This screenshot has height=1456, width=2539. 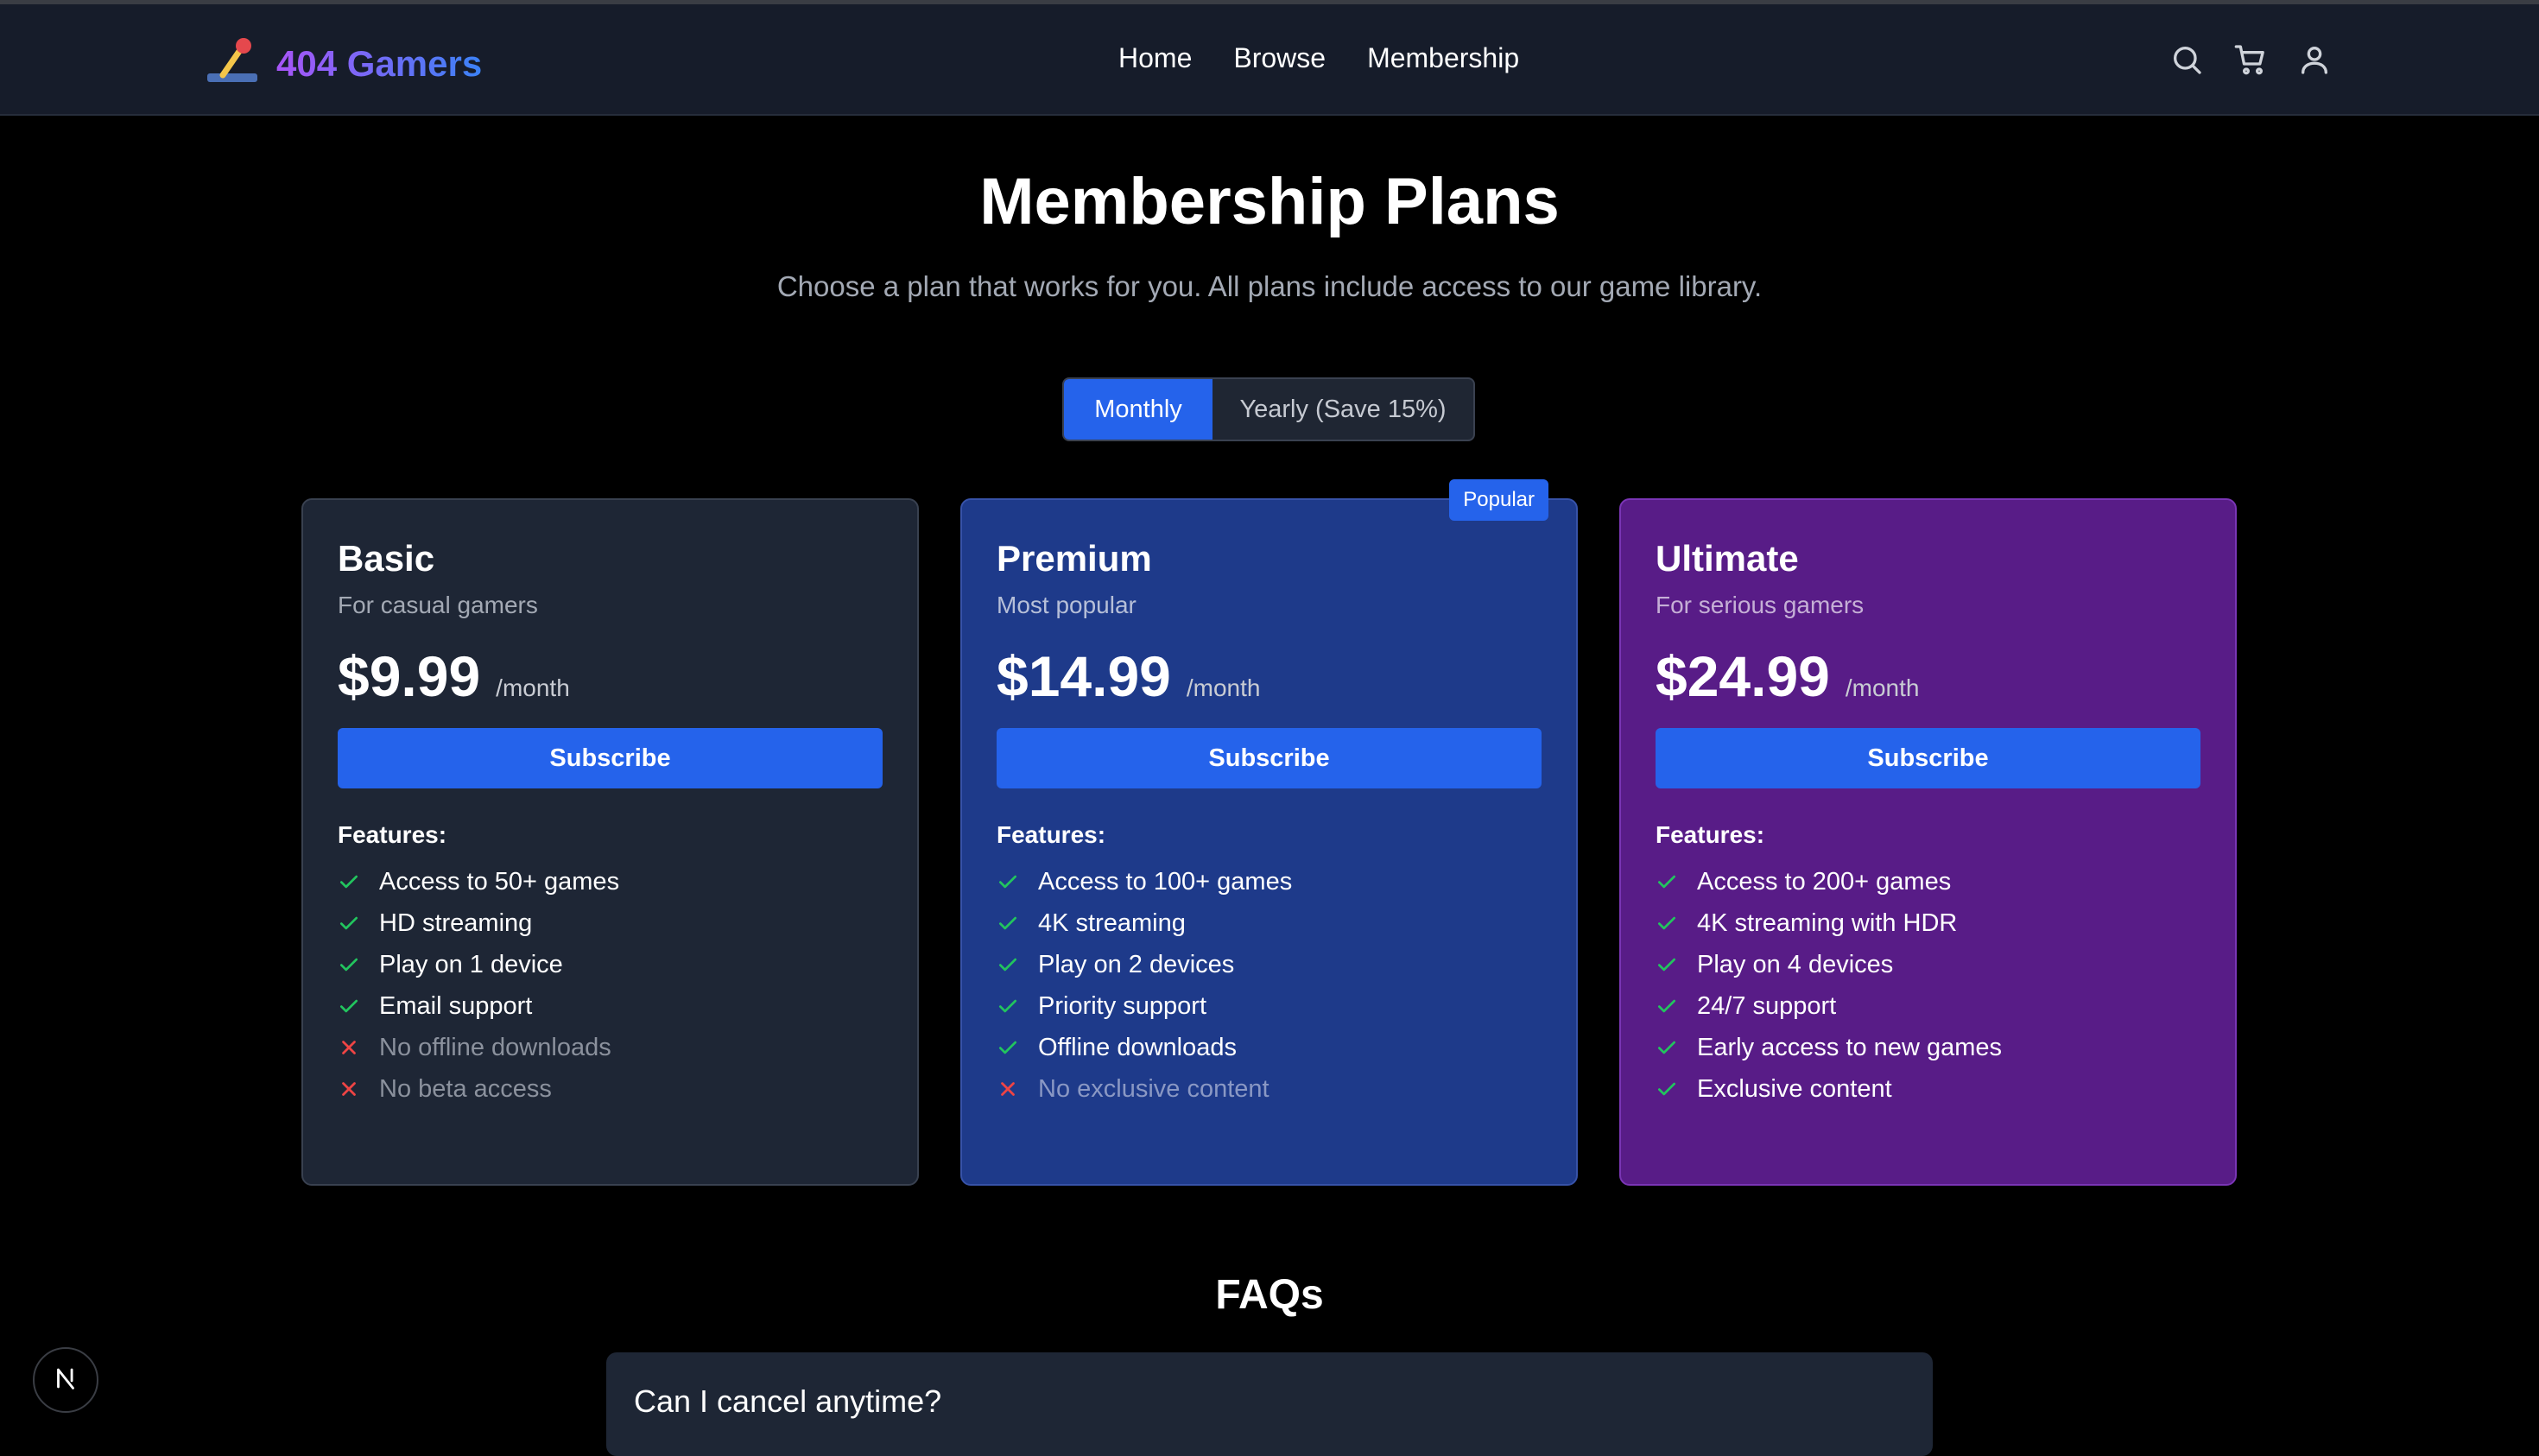 I want to click on page-title: Membership Plans, so click(x=1269, y=202).